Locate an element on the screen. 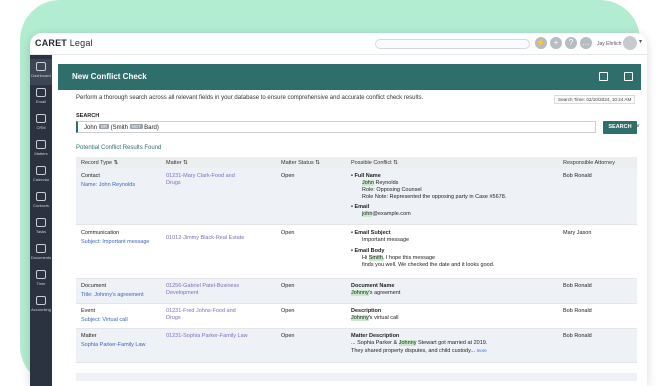  column-header-label: Possible Conflict is located at coordinates (371, 163).